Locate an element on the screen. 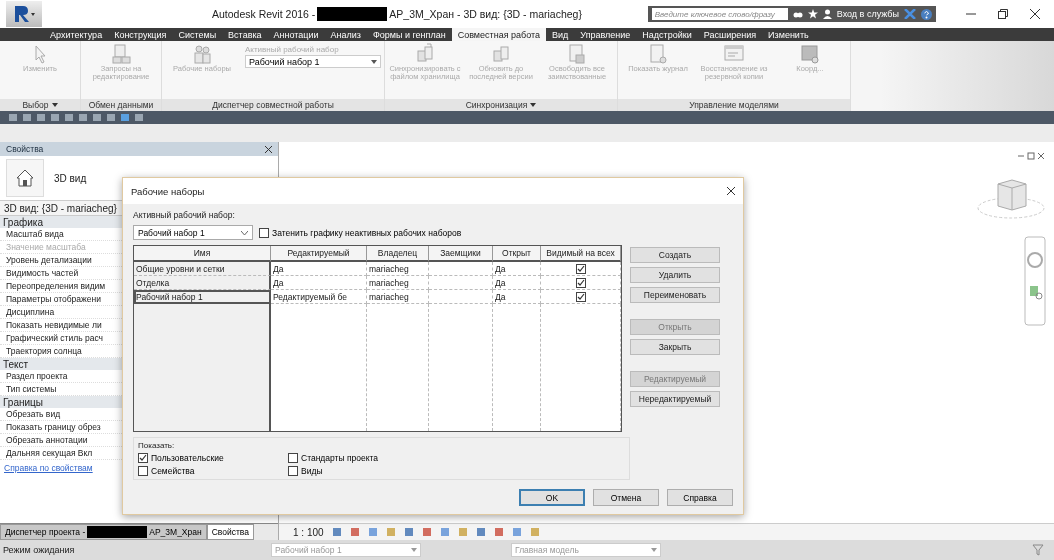 This screenshot has width=1054, height=560. panel-tab: Диспетчер проекта - AP_3M_Хран is located at coordinates (103, 532).